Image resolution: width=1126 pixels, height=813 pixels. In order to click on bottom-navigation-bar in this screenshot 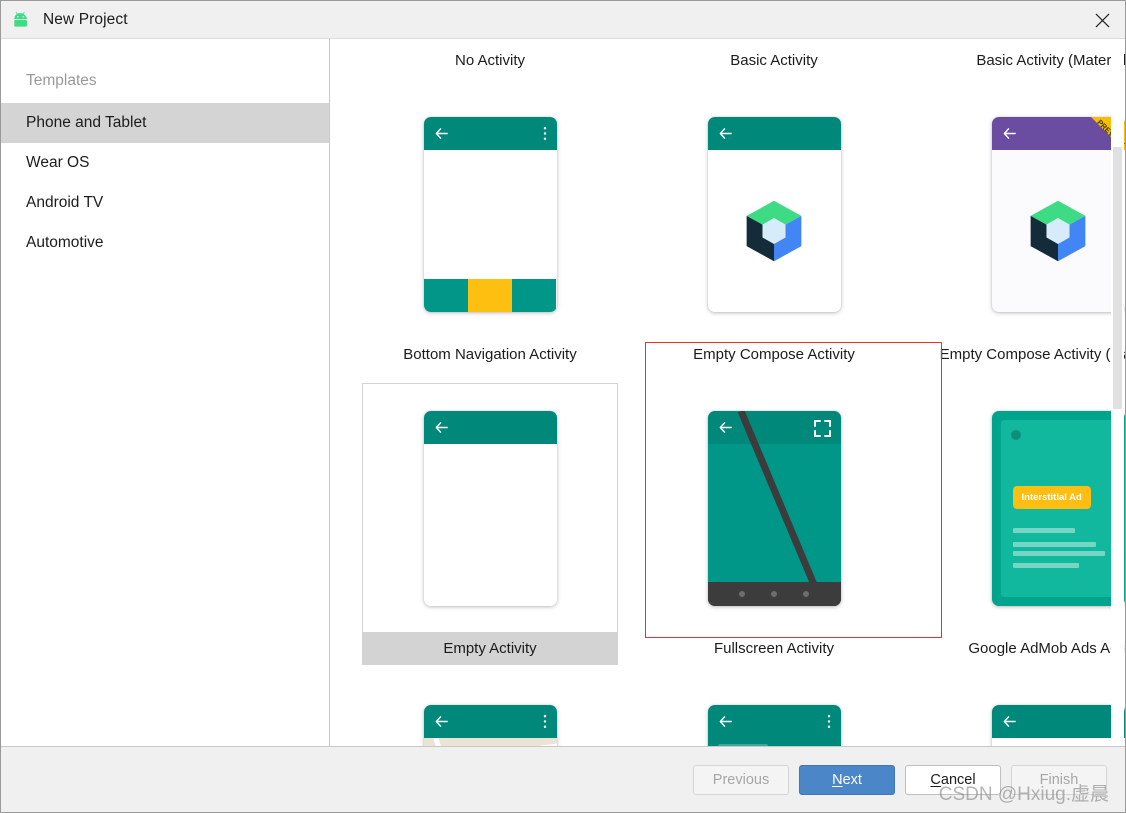, I will do `click(490, 295)`.